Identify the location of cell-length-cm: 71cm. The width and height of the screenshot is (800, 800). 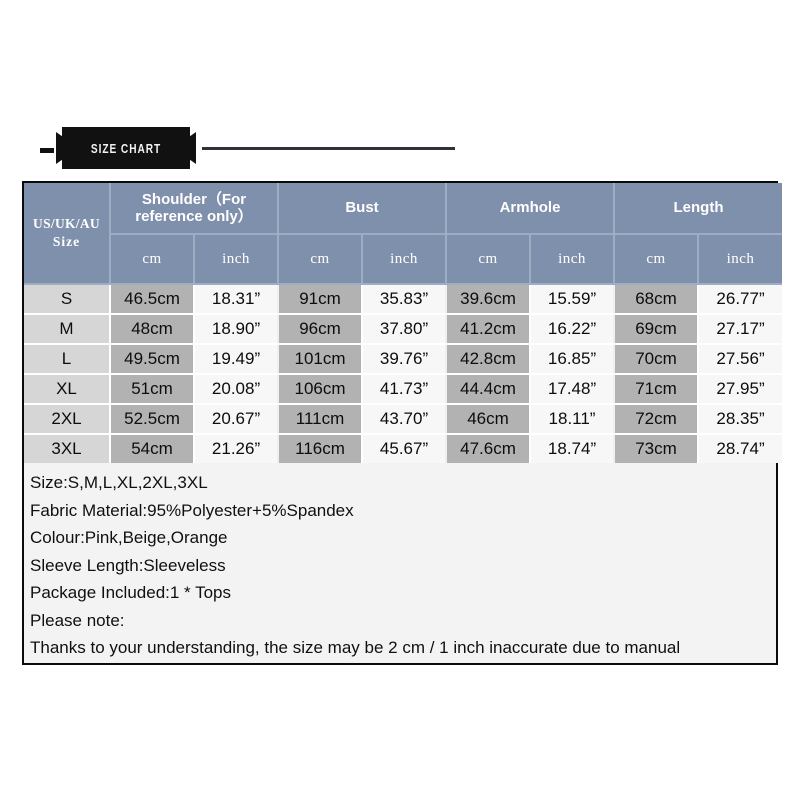
(657, 389).